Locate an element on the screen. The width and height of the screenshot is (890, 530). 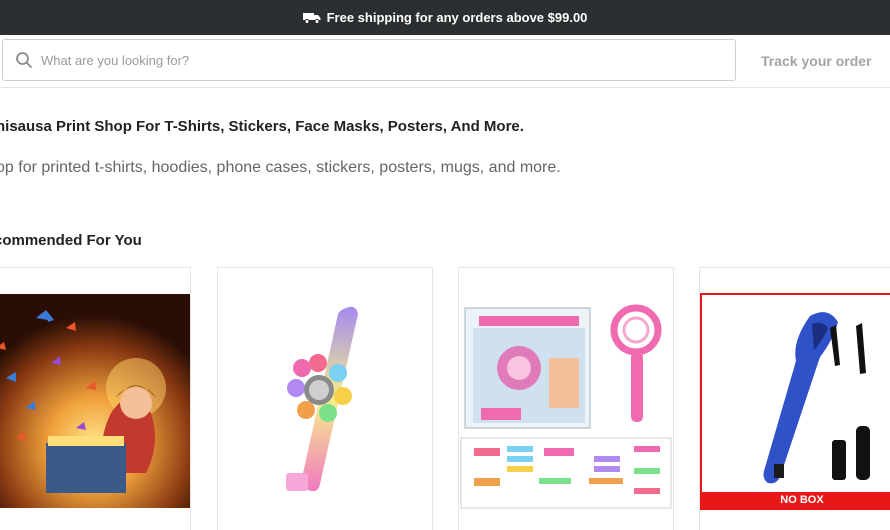
product-image-hair-curler is located at coordinates (795, 399).